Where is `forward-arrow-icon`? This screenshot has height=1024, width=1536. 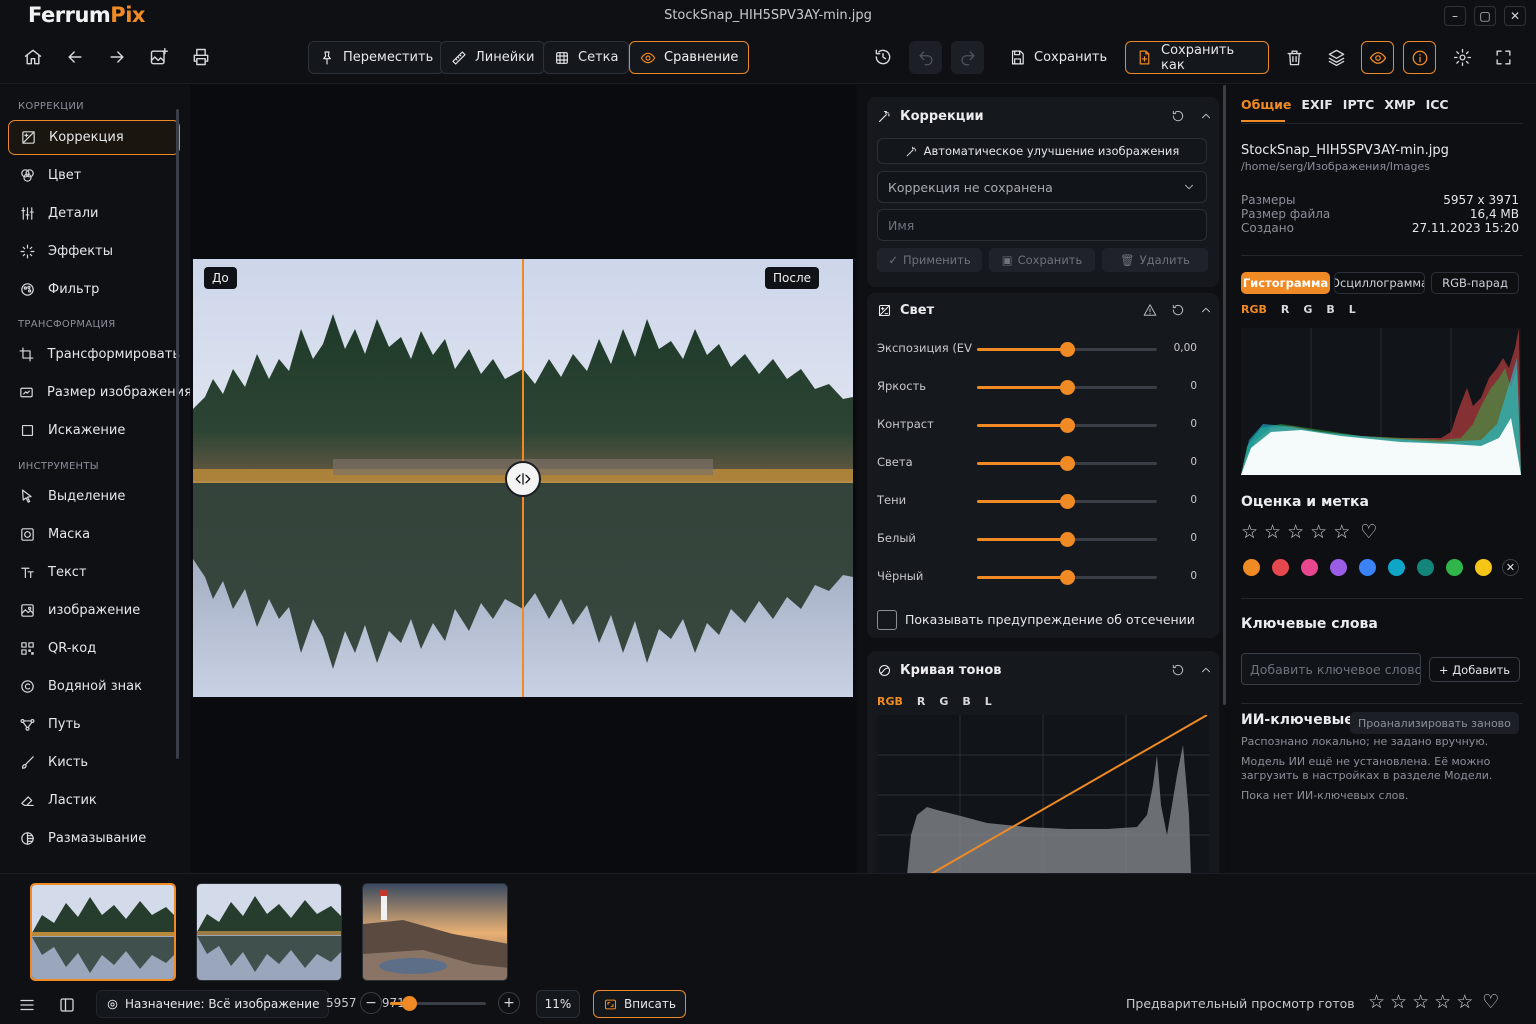
forward-arrow-icon is located at coordinates (117, 57).